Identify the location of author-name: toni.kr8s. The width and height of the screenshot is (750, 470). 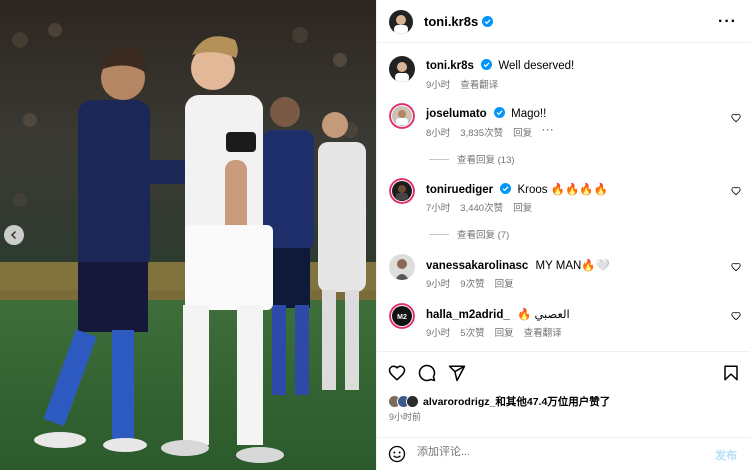
(459, 21).